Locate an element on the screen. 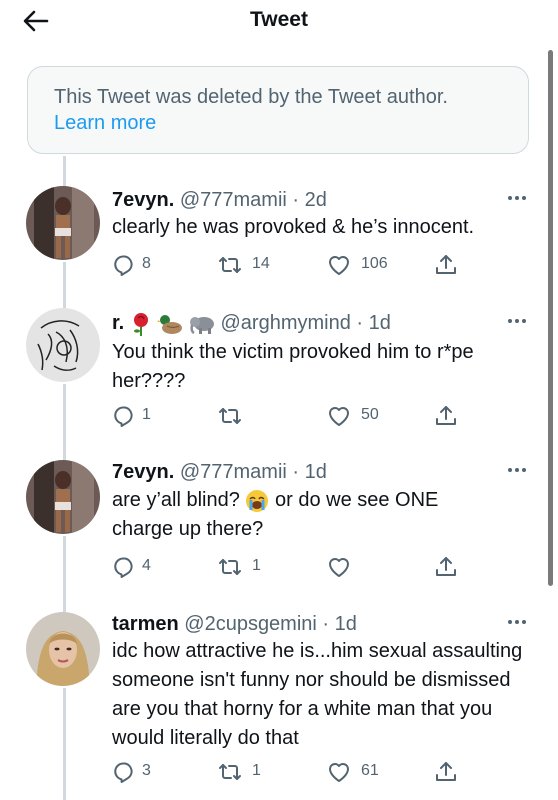 The height and width of the screenshot is (800, 558). reply-button: 3 is located at coordinates (142, 772).